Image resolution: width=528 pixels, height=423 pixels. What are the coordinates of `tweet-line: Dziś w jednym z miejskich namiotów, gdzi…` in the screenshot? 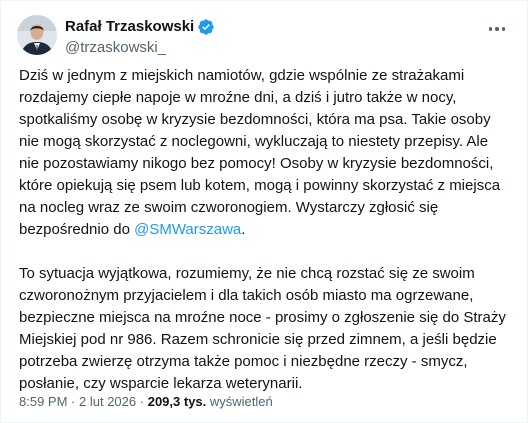 It's located at (242, 75).